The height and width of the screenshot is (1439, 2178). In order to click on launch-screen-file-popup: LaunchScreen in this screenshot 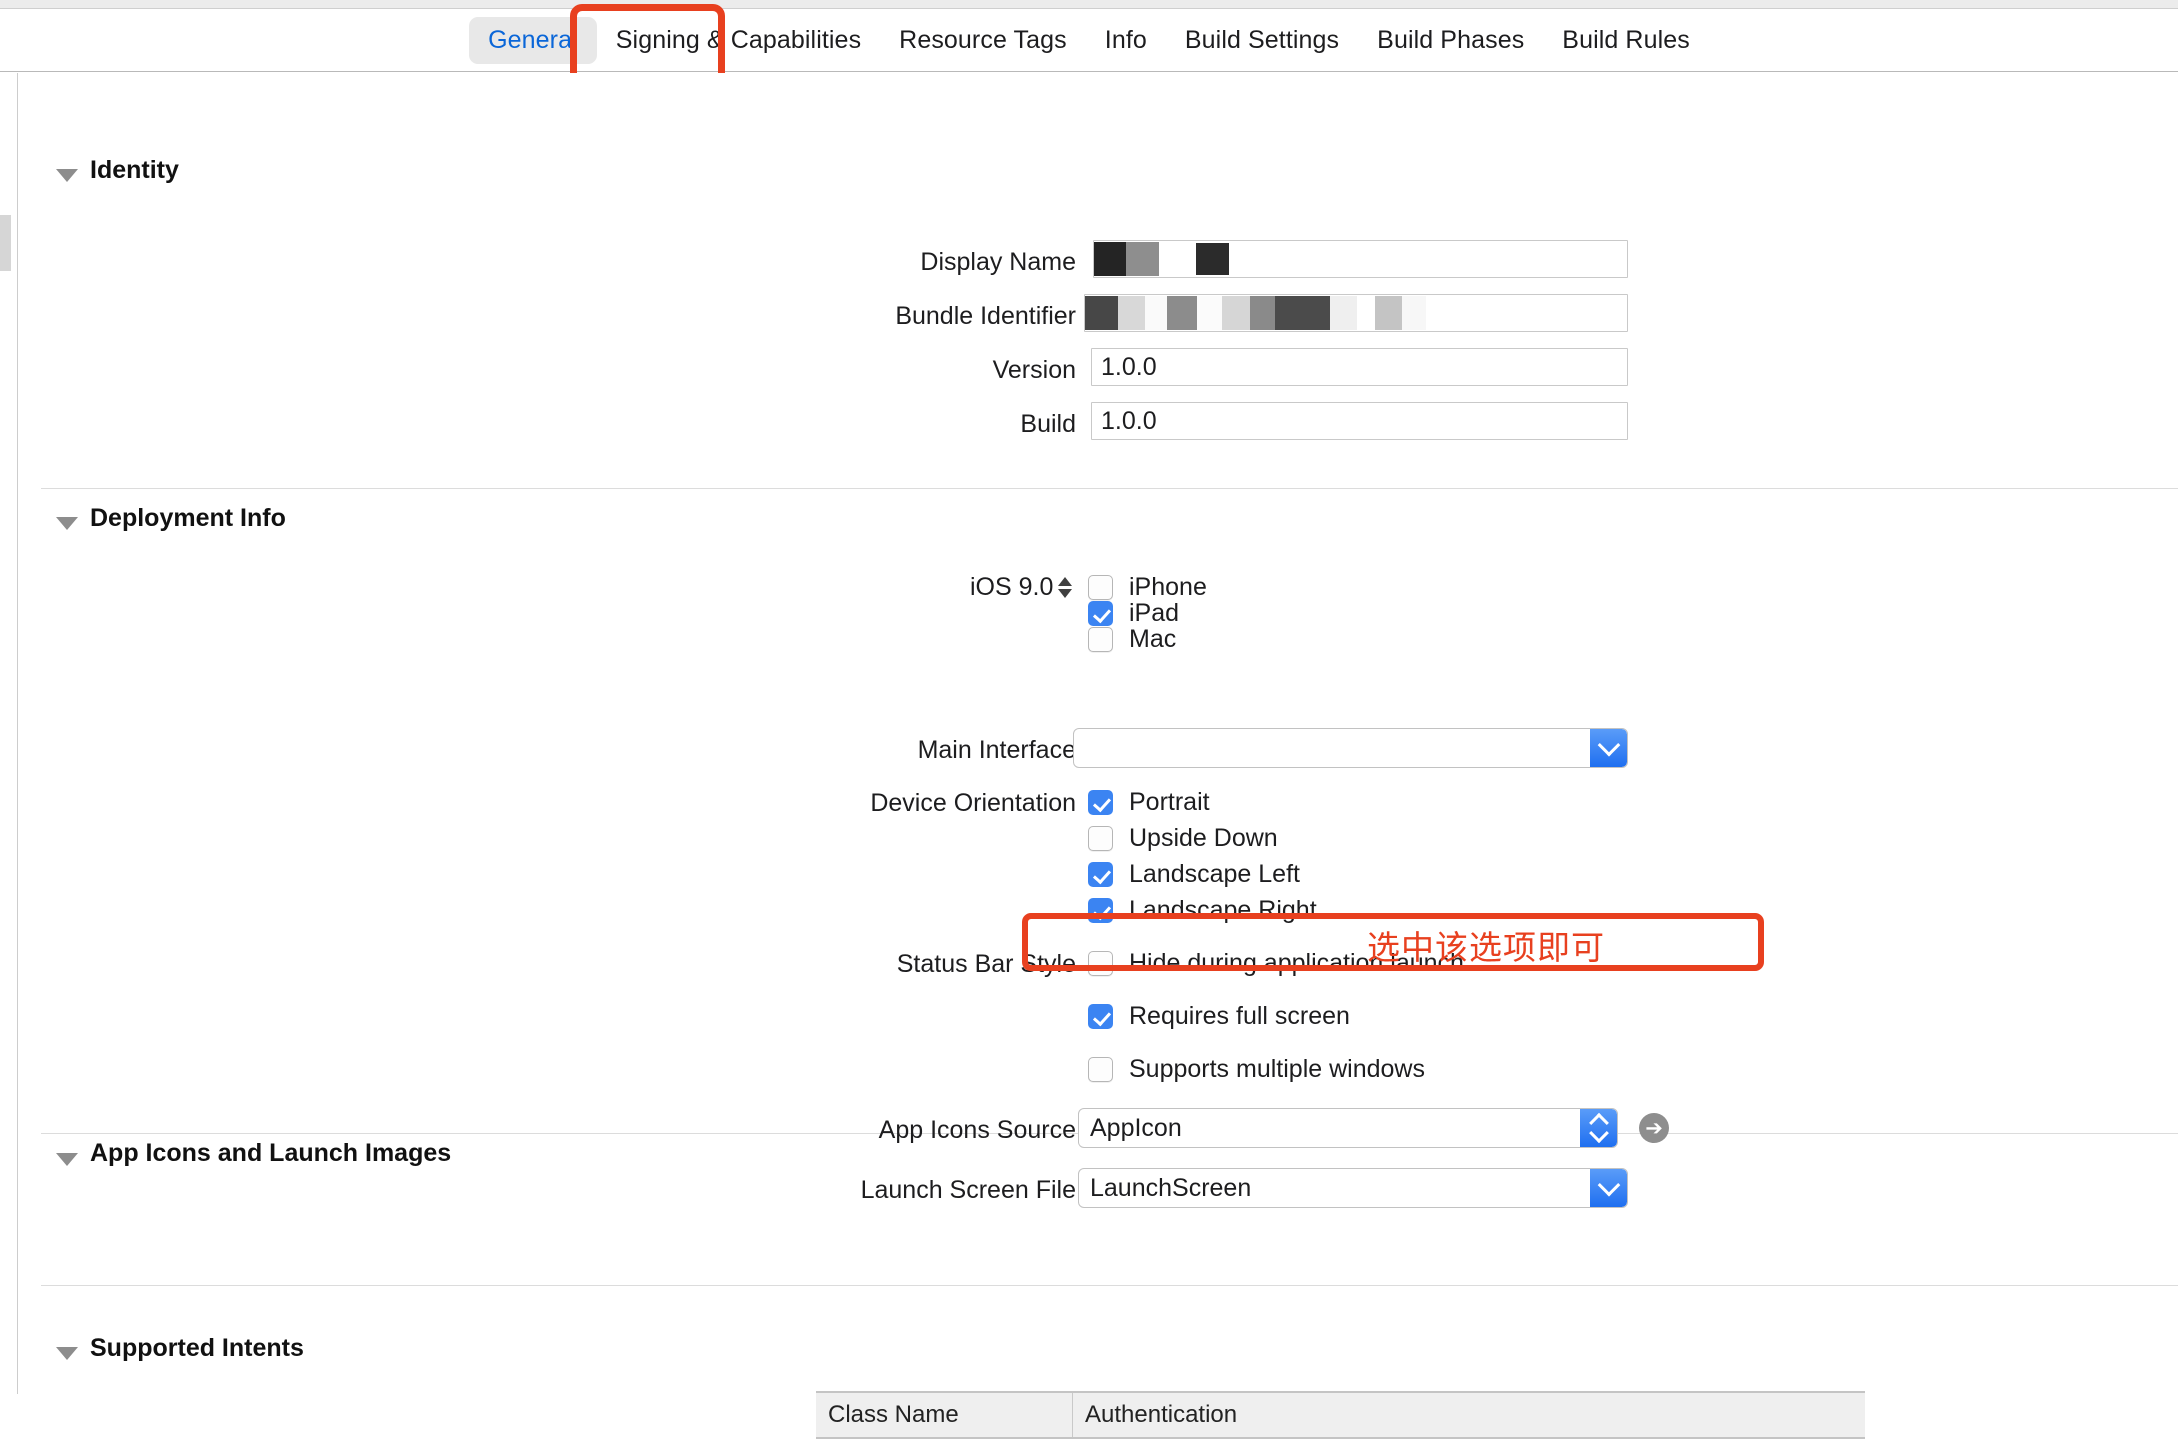, I will do `click(1353, 1188)`.